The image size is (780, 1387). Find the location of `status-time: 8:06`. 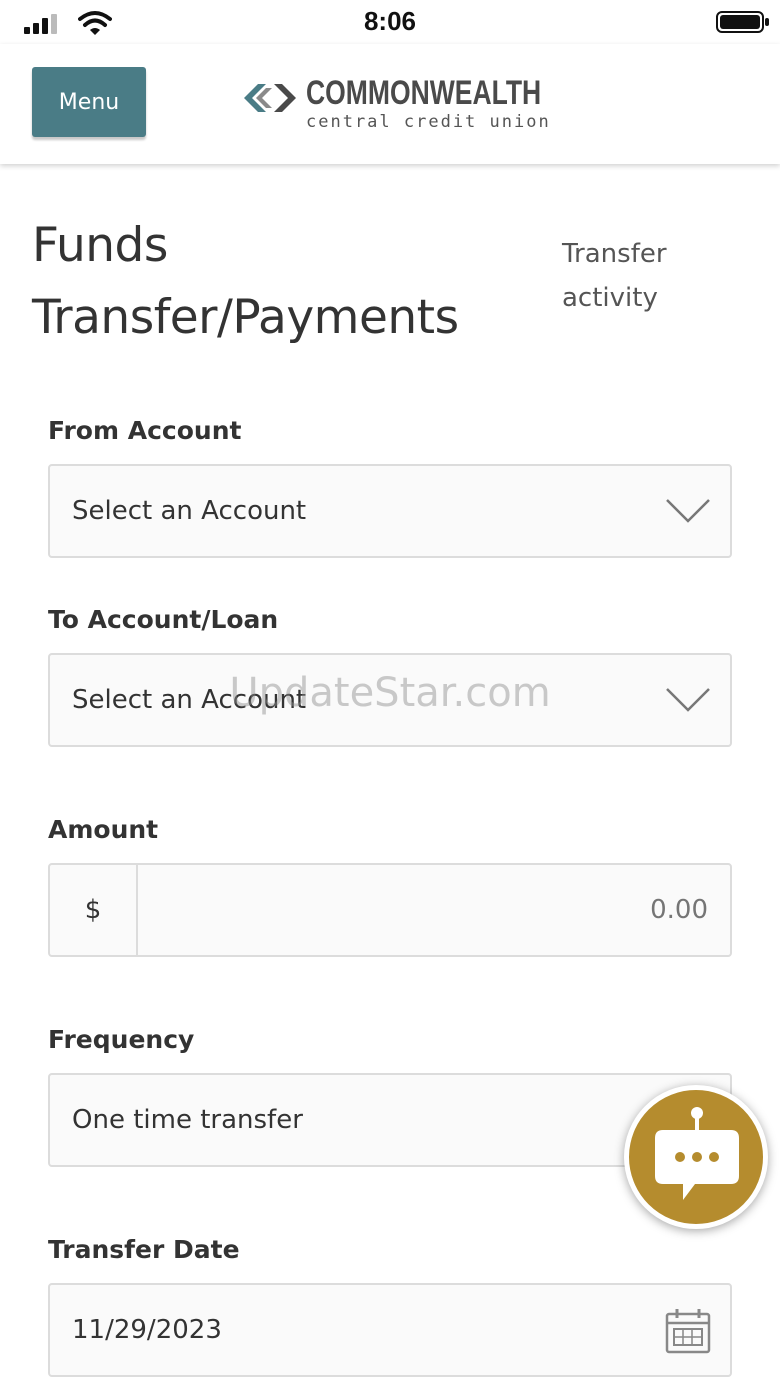

status-time: 8:06 is located at coordinates (390, 21).